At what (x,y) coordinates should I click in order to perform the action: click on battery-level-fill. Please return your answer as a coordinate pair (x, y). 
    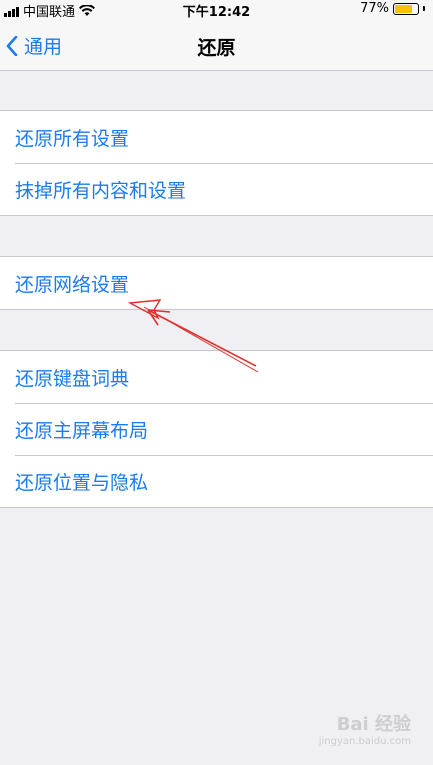
    Looking at the image, I should click on (403, 8).